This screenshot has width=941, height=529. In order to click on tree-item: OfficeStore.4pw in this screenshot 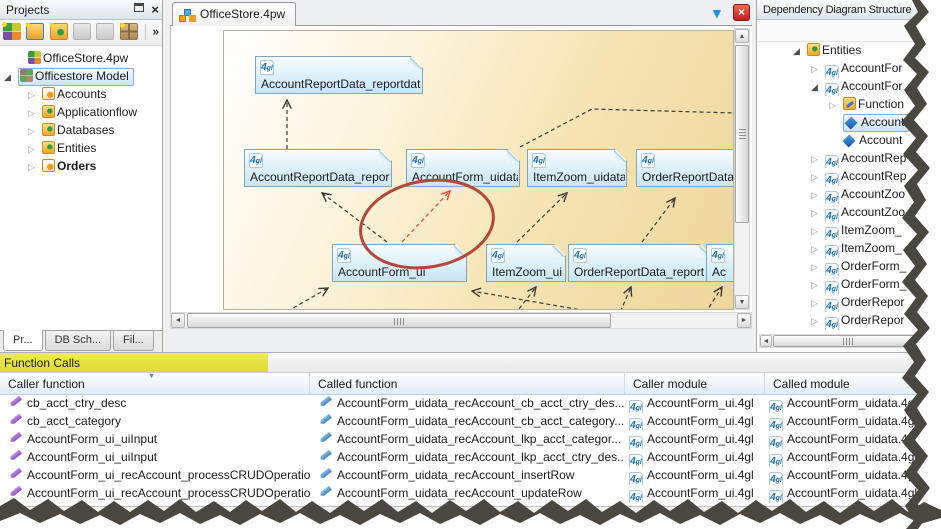, I will do `click(81, 59)`.